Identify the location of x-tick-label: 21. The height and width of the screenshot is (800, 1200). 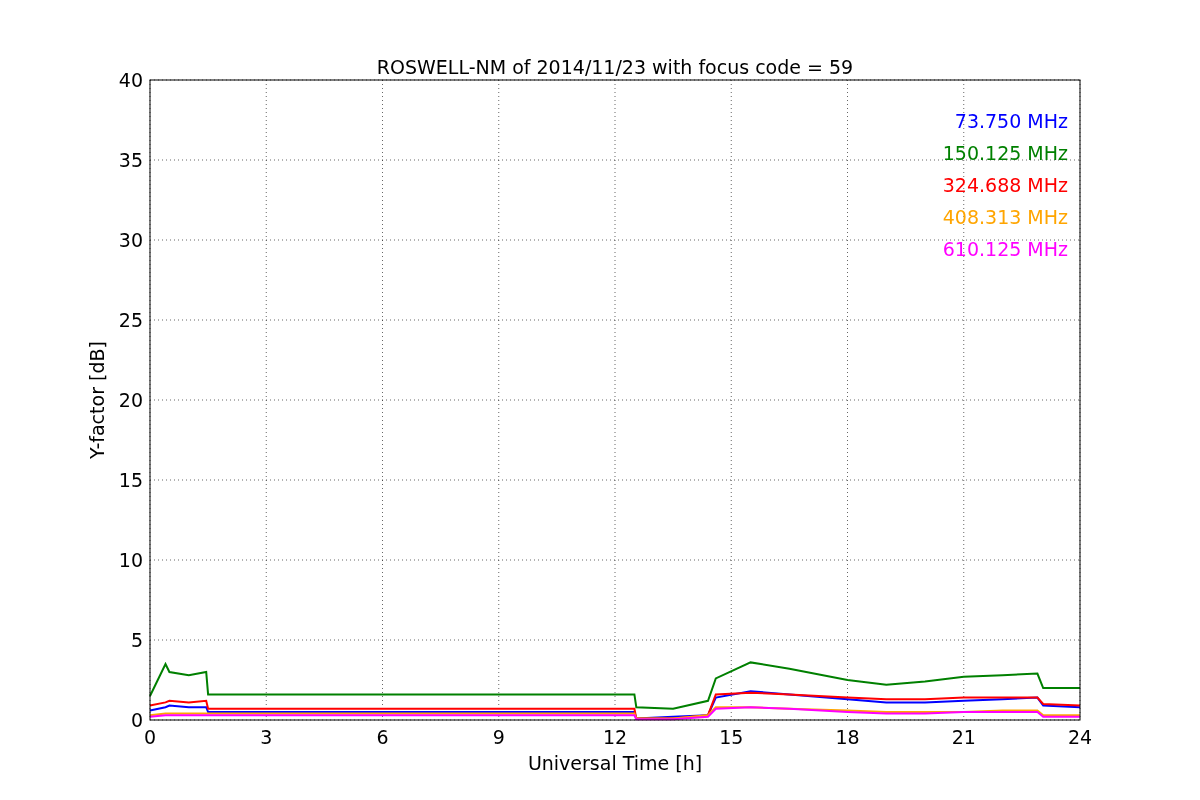
(963, 737).